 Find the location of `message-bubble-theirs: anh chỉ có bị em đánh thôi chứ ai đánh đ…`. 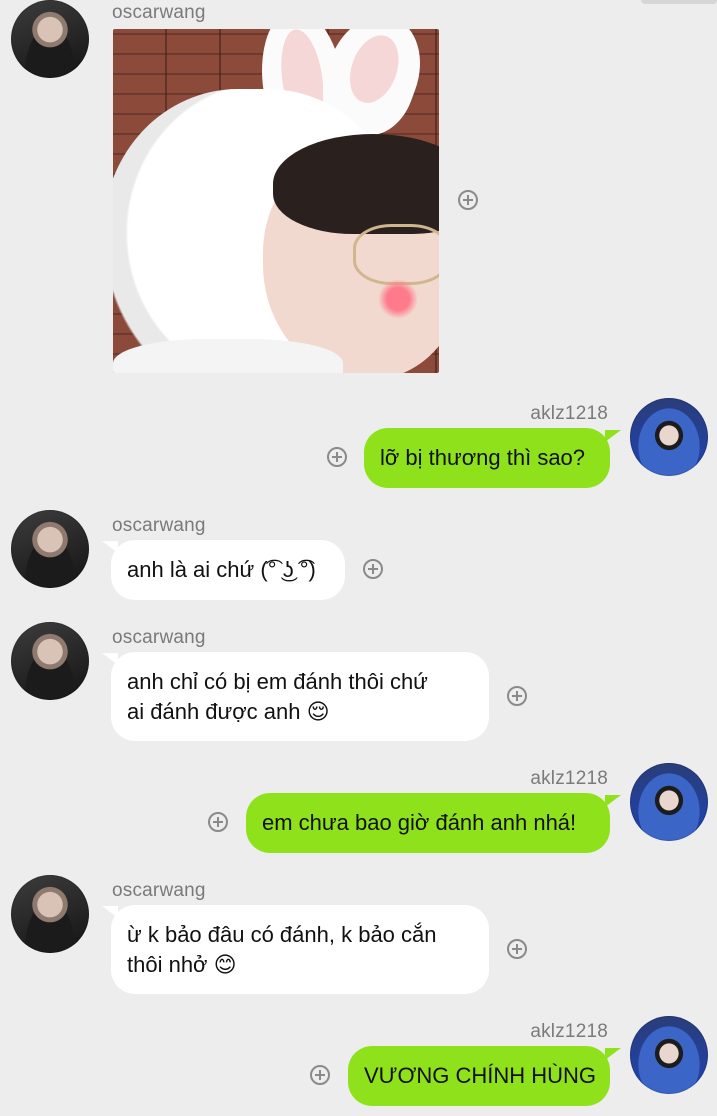

message-bubble-theirs: anh chỉ có bị em đánh thôi chứ ai đánh đ… is located at coordinates (300, 696).